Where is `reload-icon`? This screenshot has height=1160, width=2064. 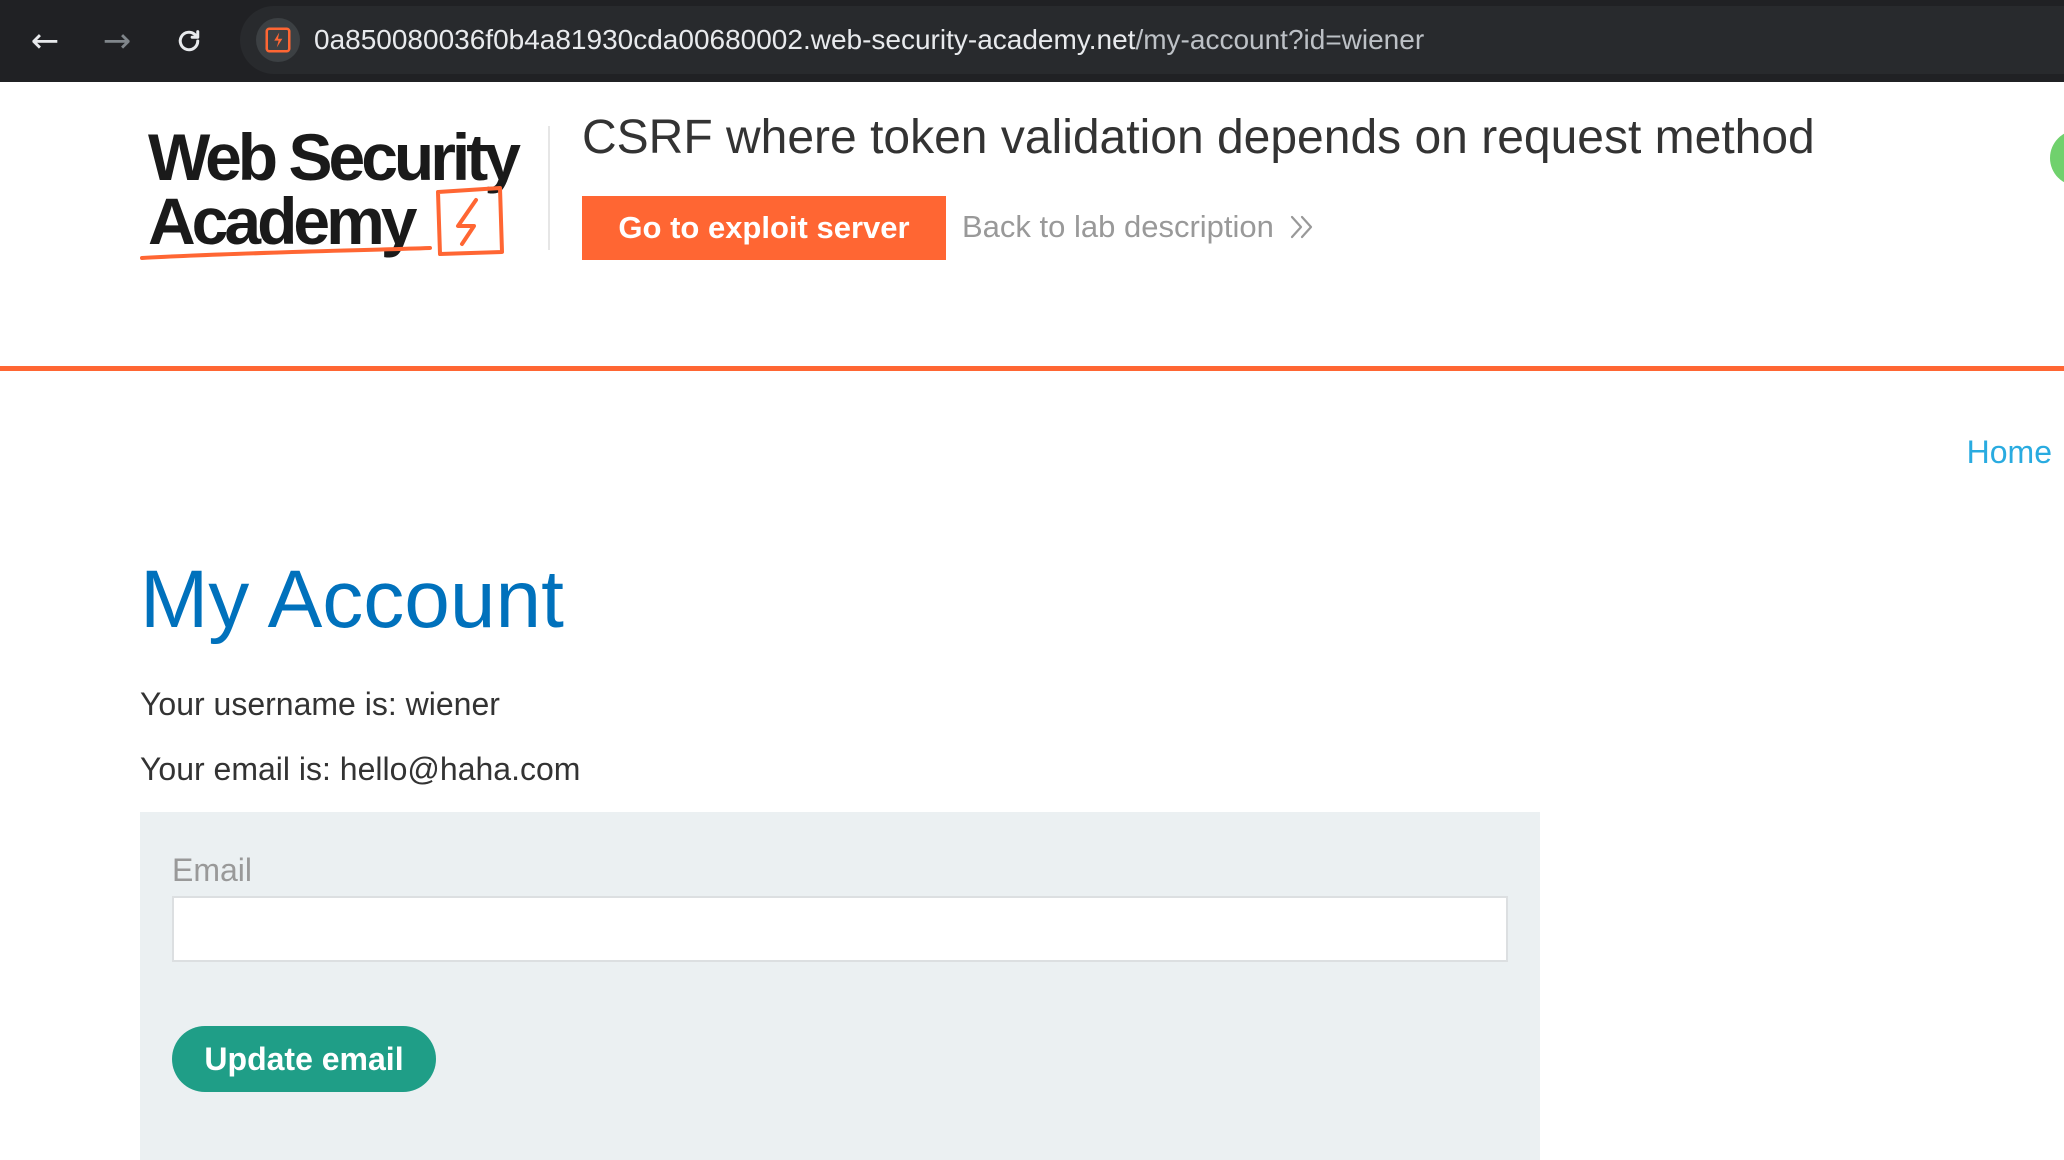 reload-icon is located at coordinates (189, 41).